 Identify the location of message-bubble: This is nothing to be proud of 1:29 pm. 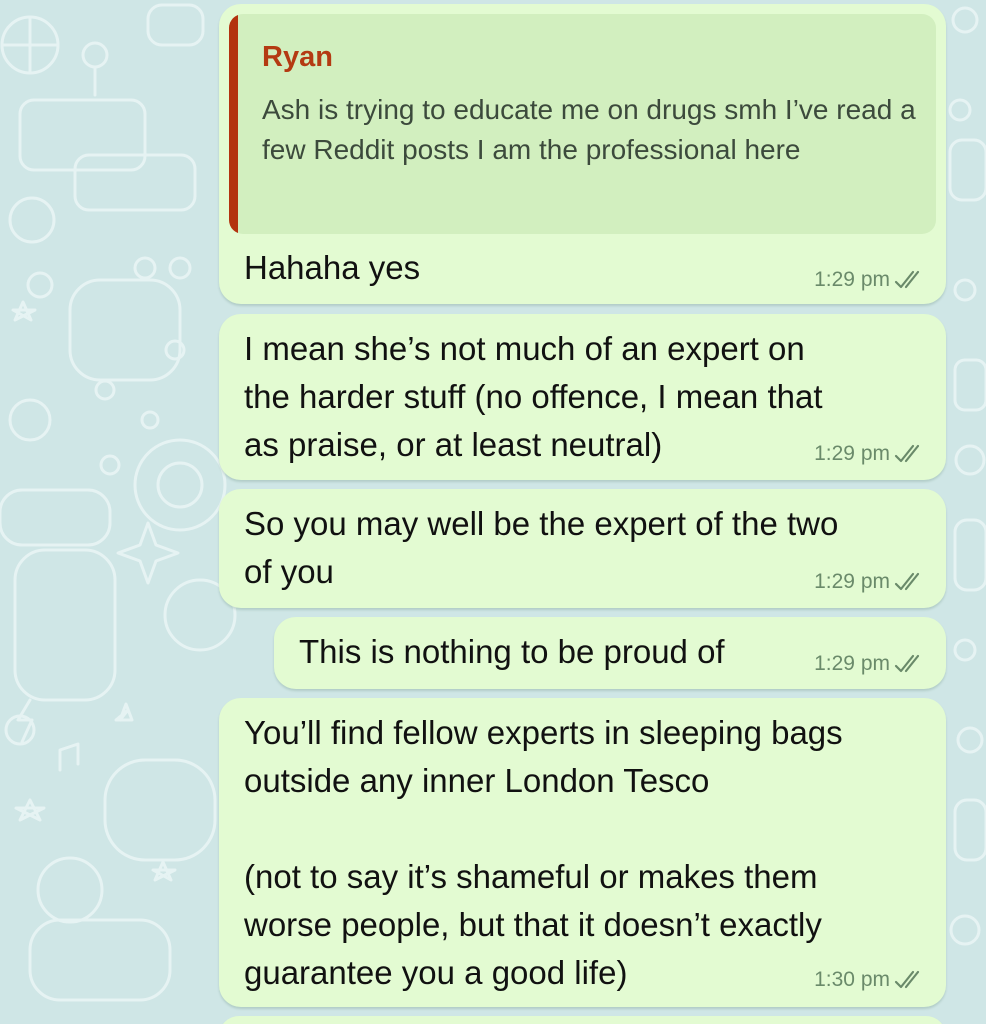
(610, 653).